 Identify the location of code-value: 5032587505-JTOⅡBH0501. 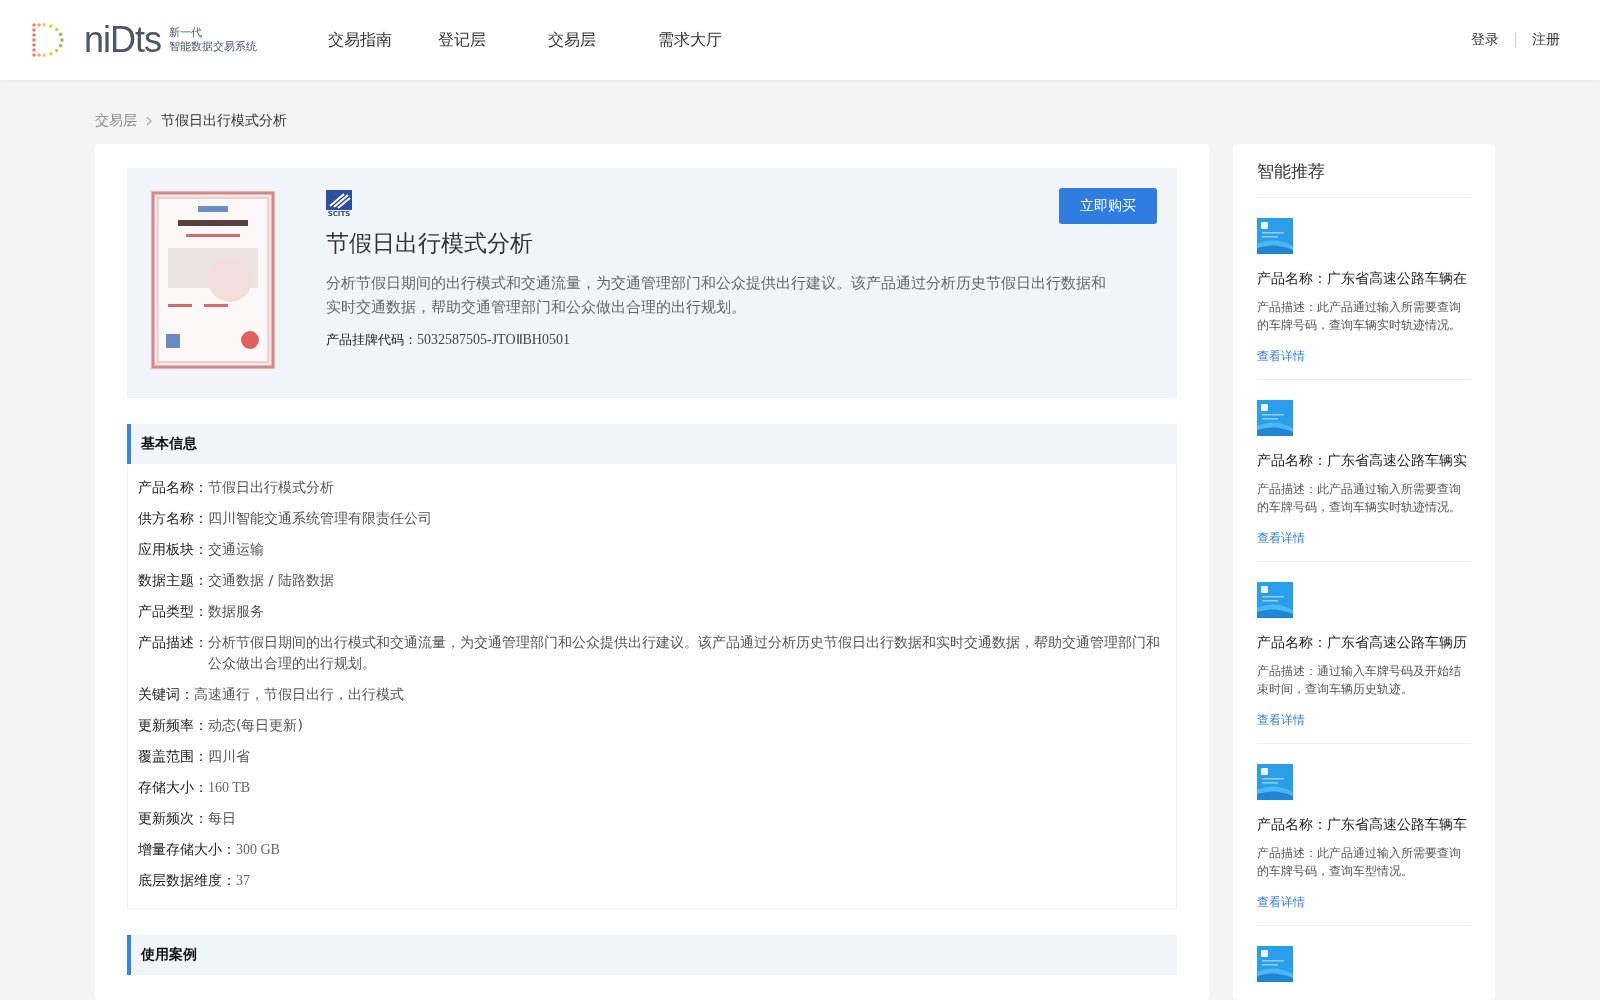
(493, 339).